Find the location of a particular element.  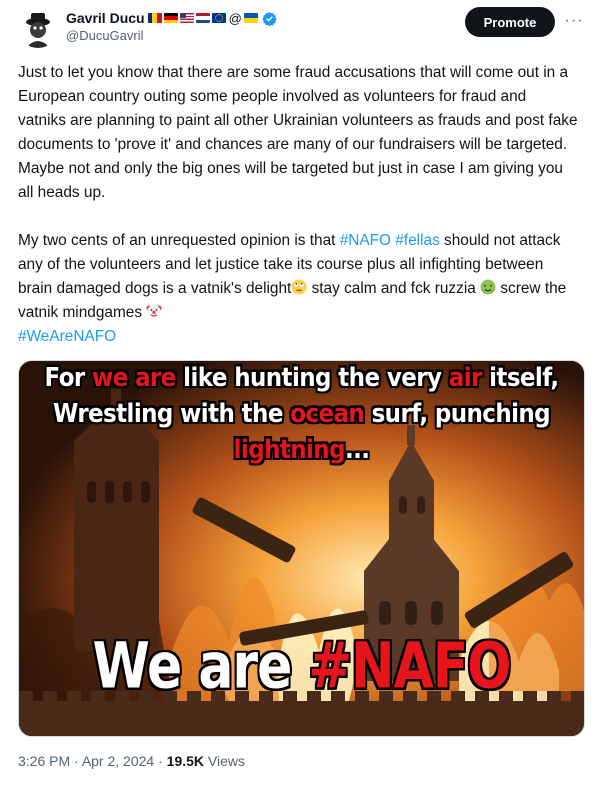

image-caption-big: We are #NAFO is located at coordinates (301, 666).